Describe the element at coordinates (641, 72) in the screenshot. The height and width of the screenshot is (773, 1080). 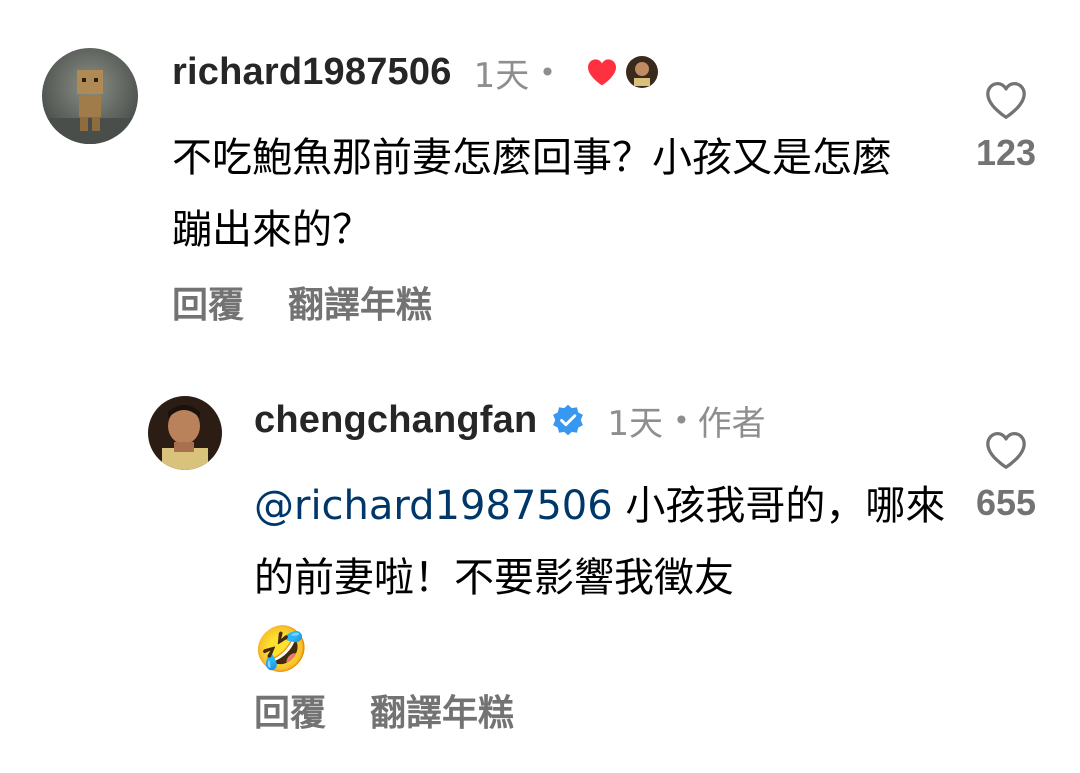
I see `author-mini-avatar` at that location.